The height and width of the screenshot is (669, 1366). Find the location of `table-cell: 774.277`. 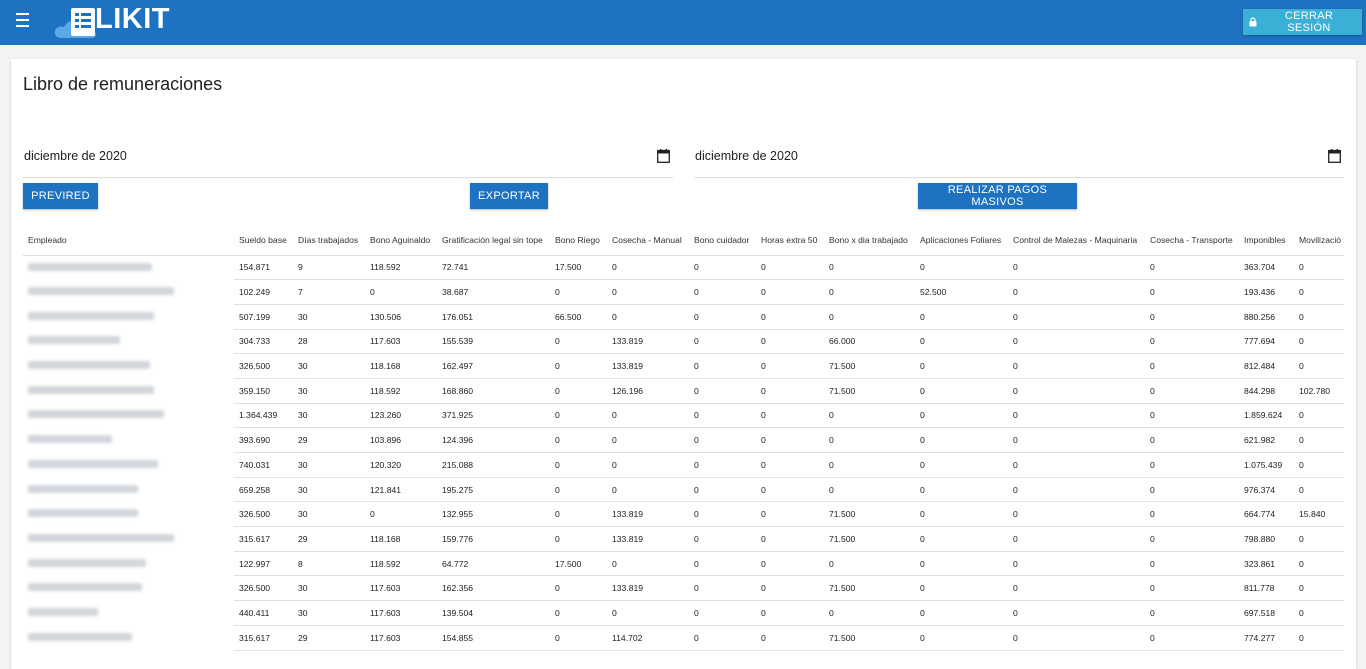

table-cell: 774.277 is located at coordinates (1266, 638).